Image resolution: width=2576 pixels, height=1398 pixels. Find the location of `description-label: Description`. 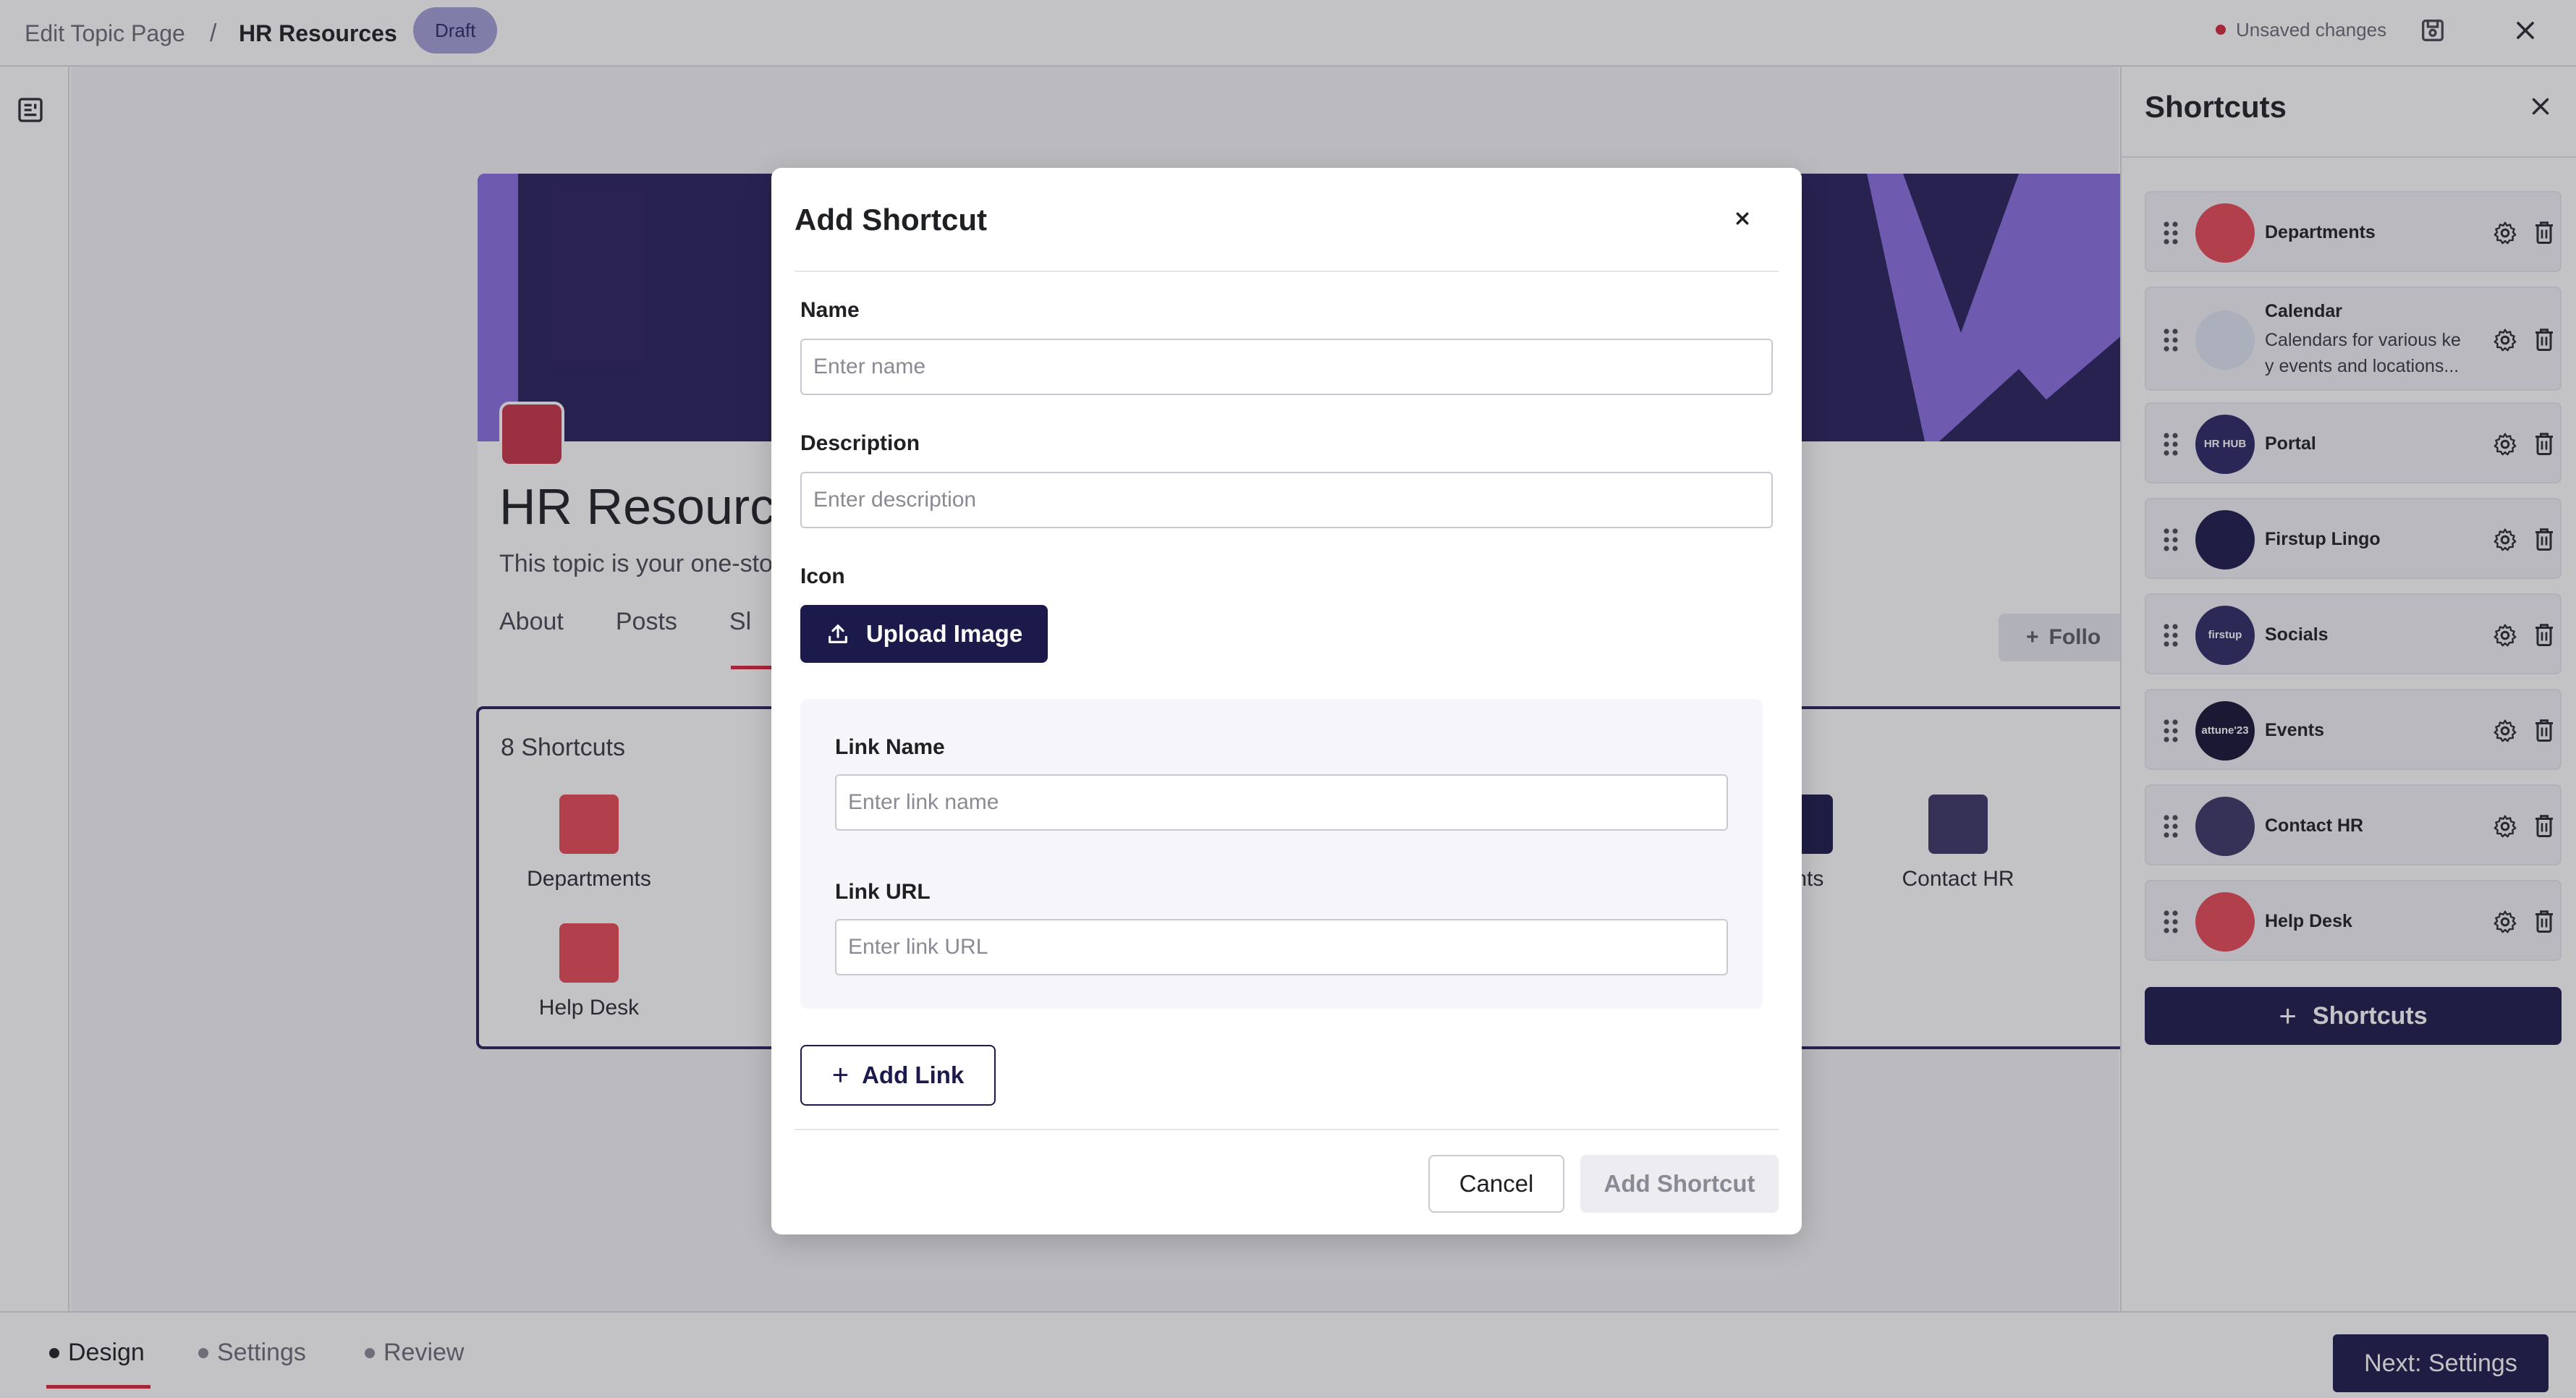

description-label: Description is located at coordinates (860, 443).